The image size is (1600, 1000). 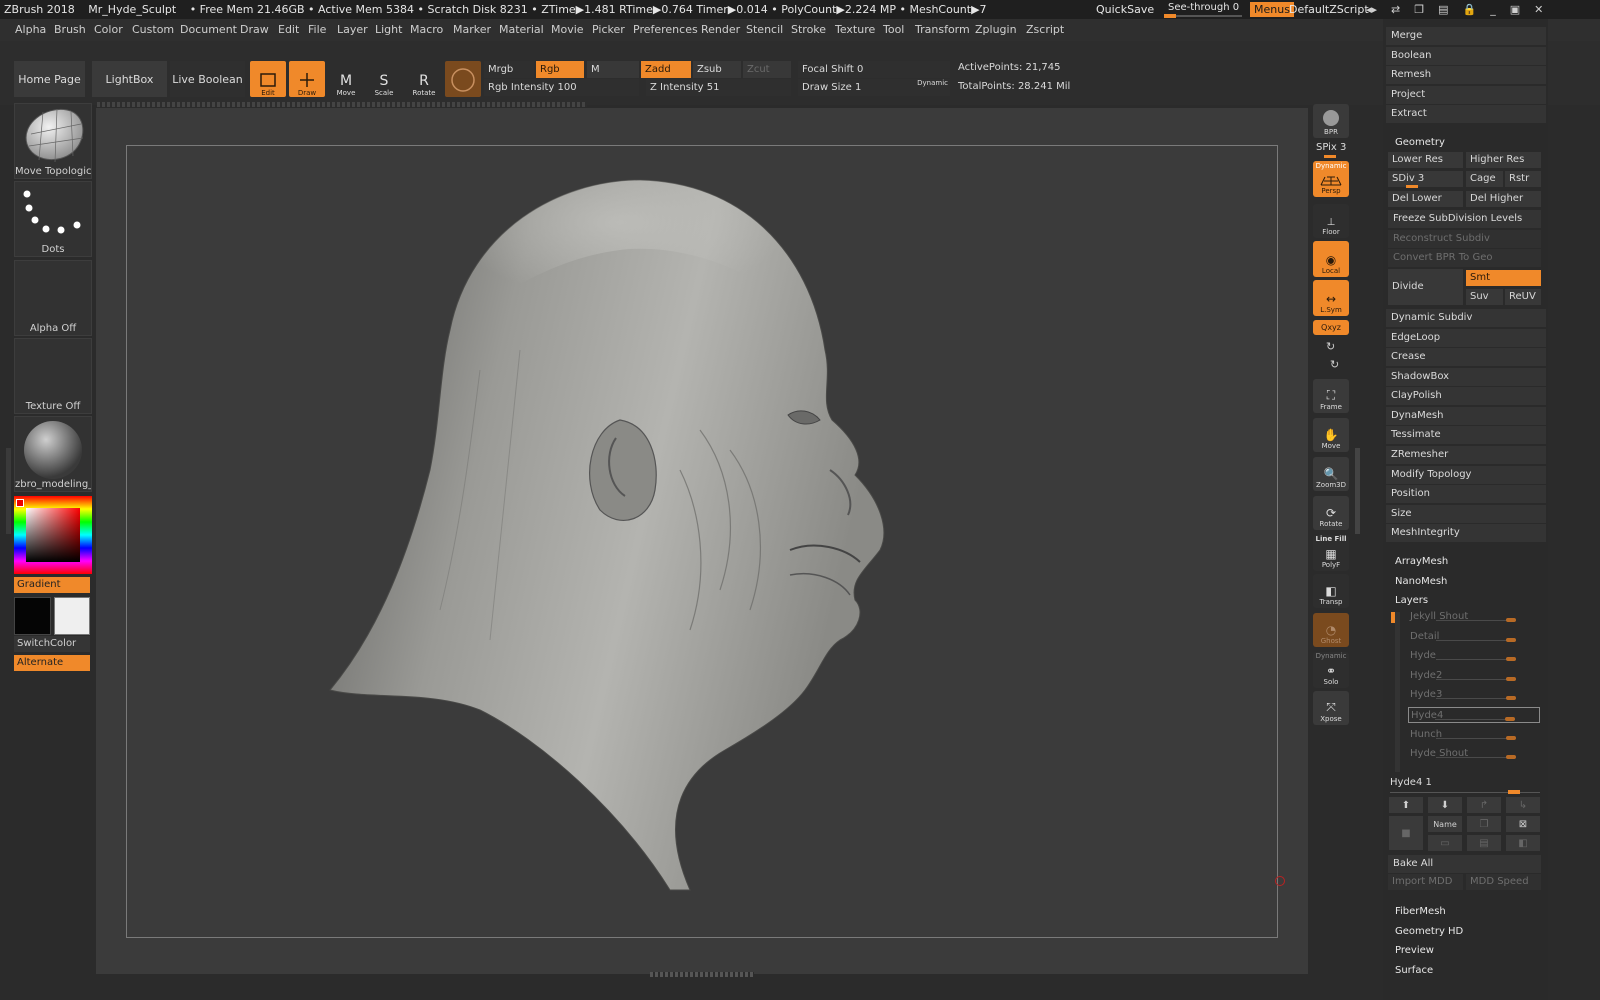 I want to click on suv-toggle: Suv, so click(x=1484, y=297).